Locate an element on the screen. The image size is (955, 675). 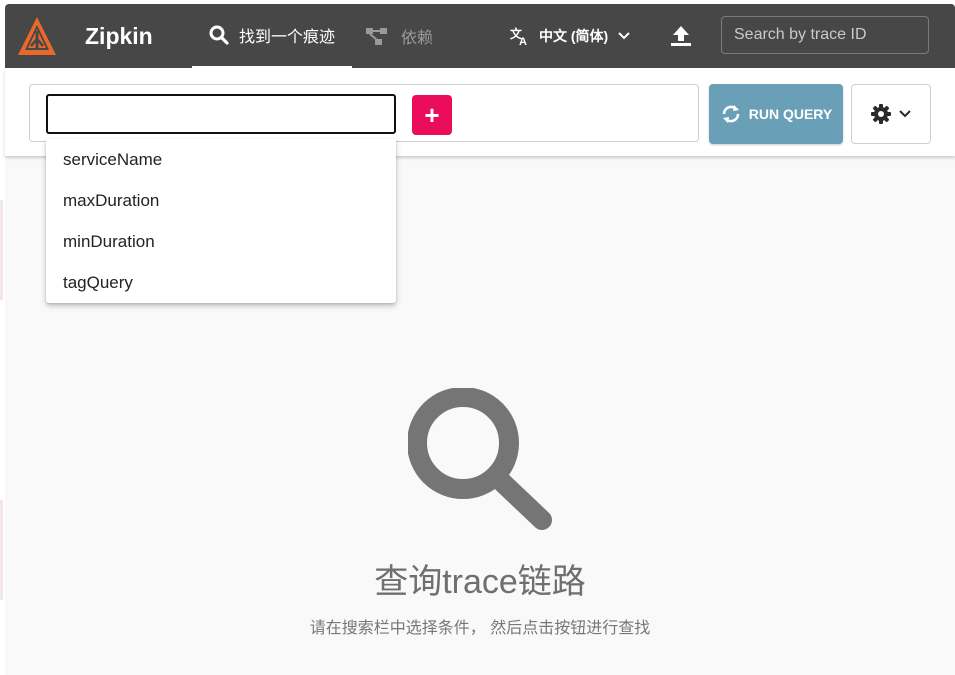
settings-menu-button is located at coordinates (891, 114).